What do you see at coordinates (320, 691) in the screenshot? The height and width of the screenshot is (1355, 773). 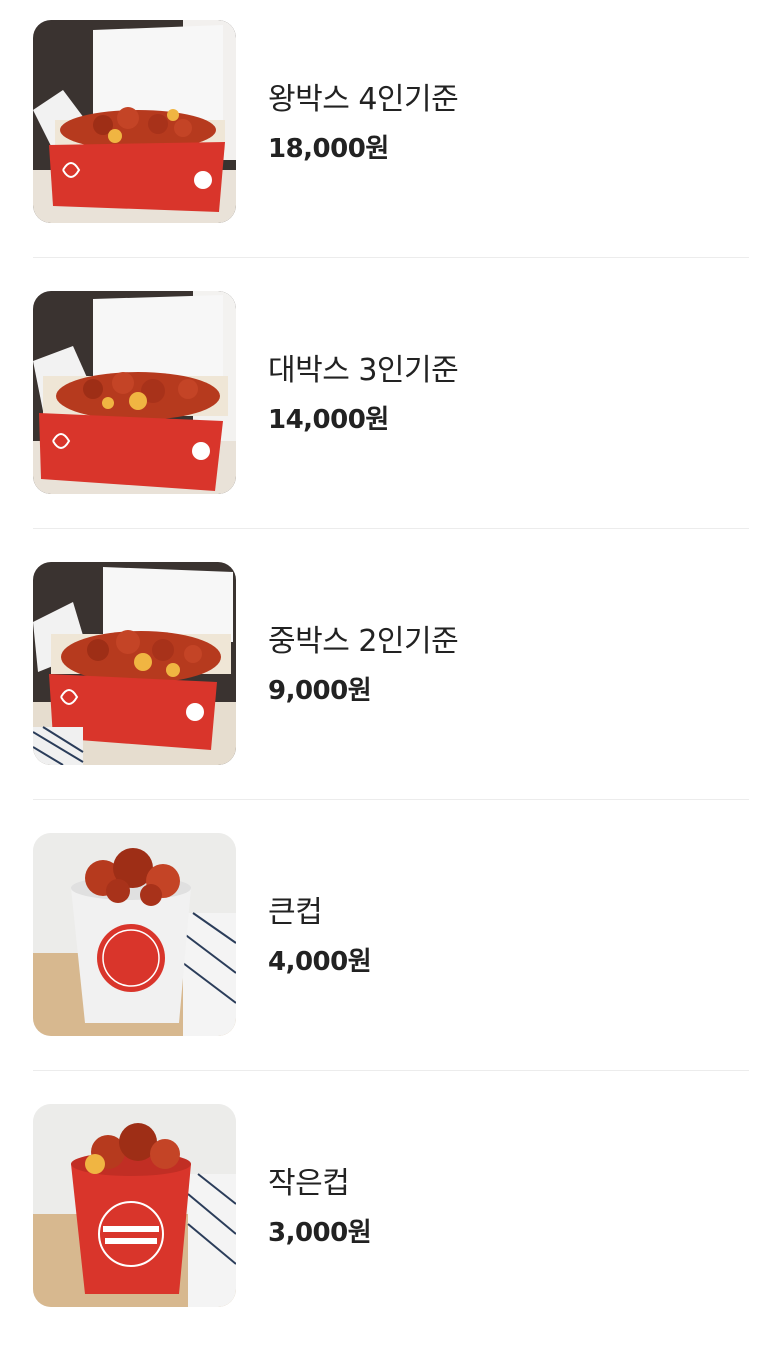 I see `menu-item-price: 9,000원` at bounding box center [320, 691].